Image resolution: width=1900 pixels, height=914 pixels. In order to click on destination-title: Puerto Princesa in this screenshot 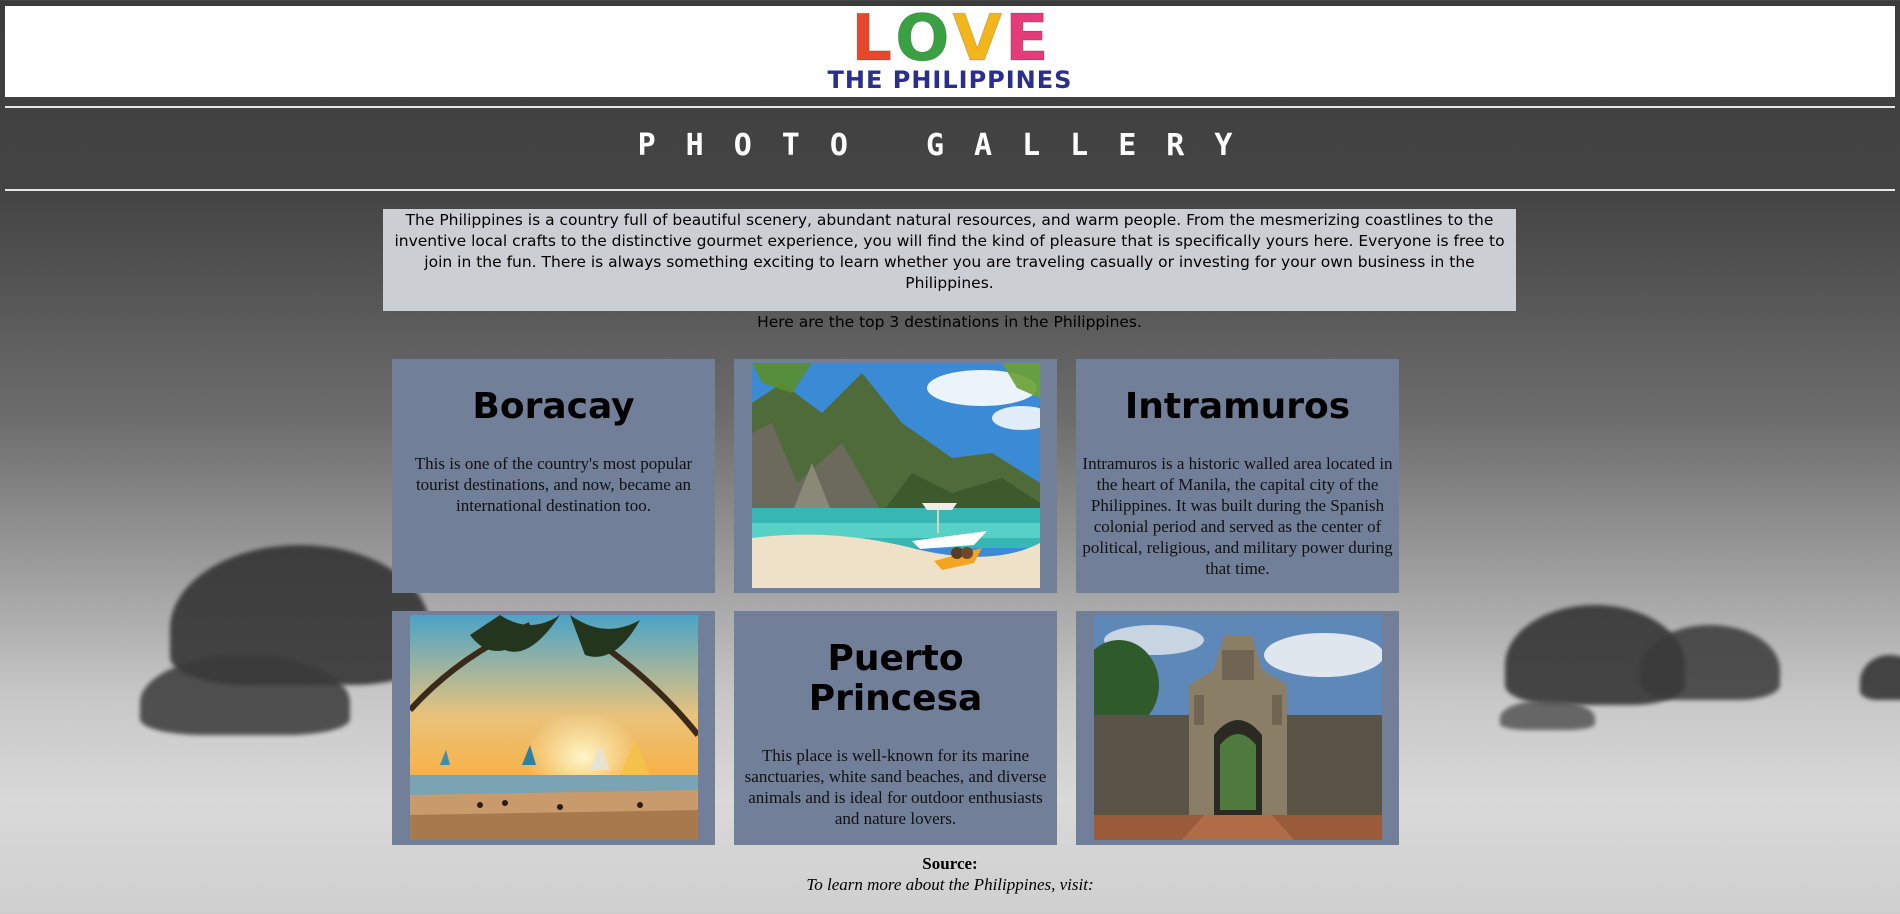, I will do `click(895, 678)`.